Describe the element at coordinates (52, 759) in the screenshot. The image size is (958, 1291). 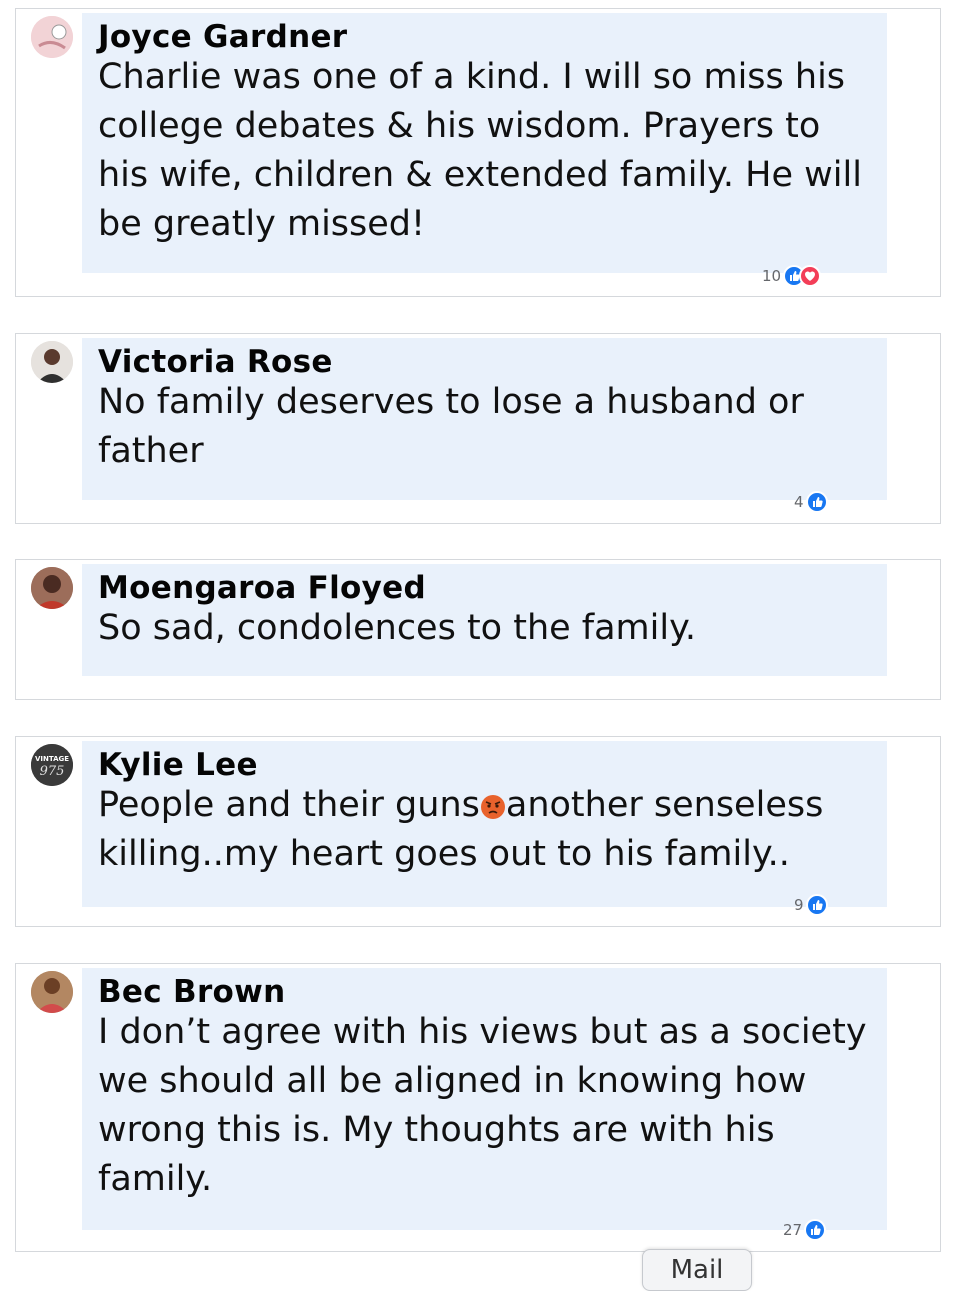
I see `svg-text: VINTAGE` at that location.